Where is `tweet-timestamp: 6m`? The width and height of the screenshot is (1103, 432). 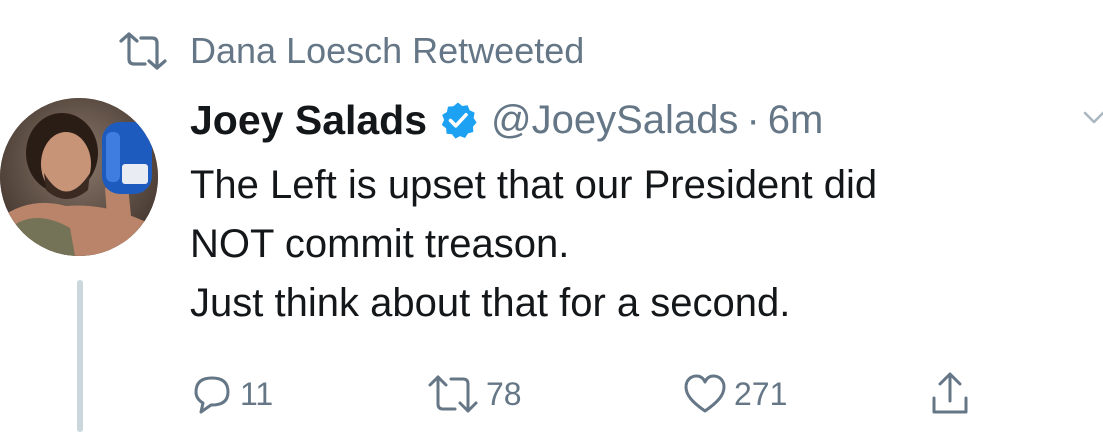 tweet-timestamp: 6m is located at coordinates (796, 120).